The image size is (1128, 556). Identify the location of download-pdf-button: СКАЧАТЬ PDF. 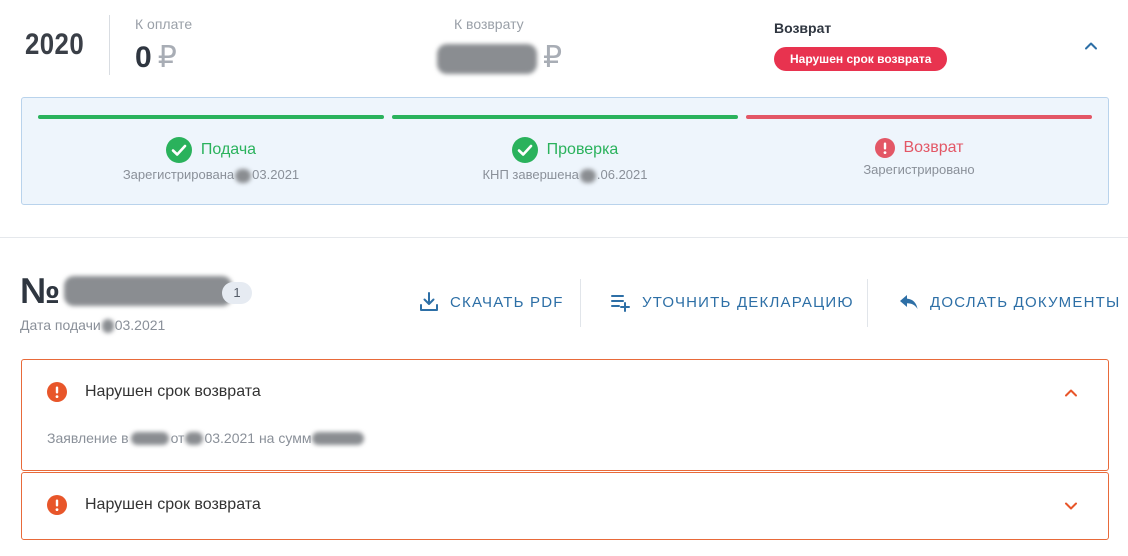
(491, 302).